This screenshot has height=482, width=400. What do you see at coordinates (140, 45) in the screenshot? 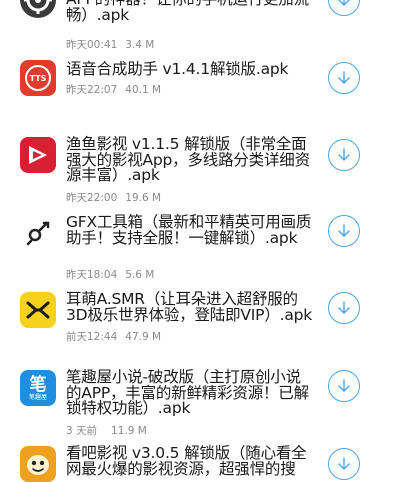
I see `app-size: 3.4 M` at bounding box center [140, 45].